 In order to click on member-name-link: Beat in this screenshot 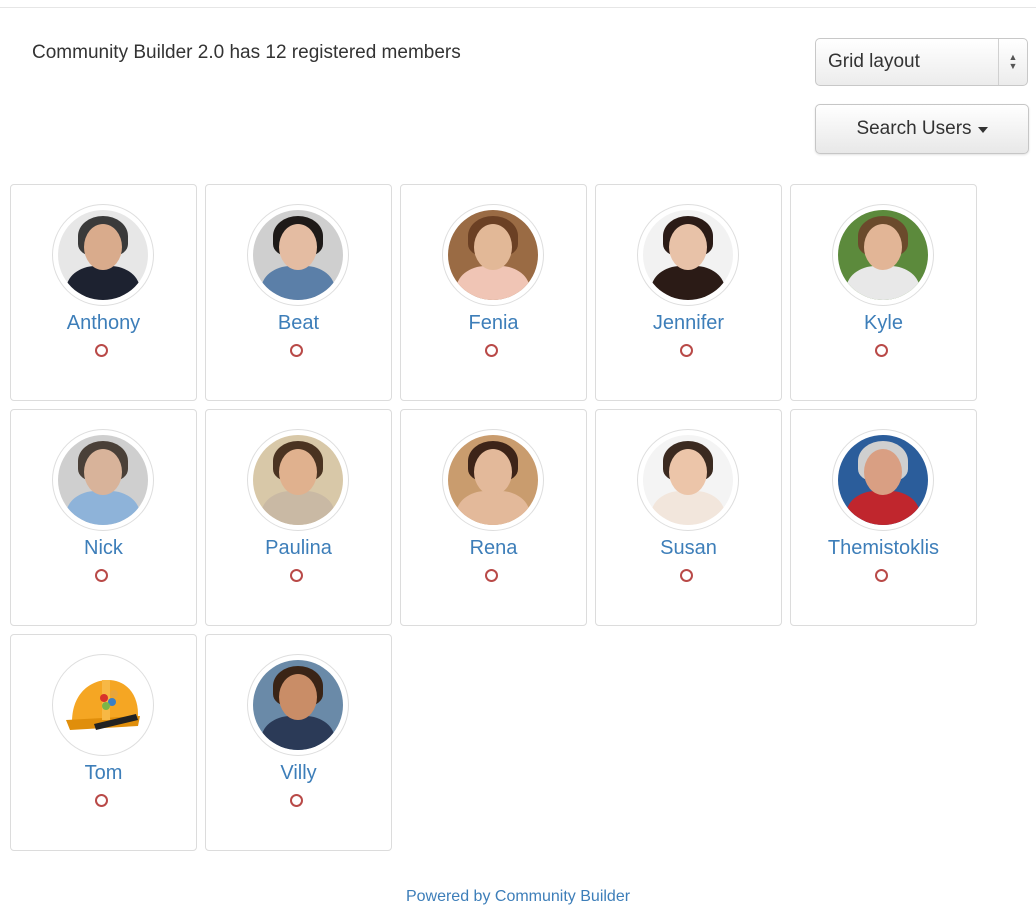, I will do `click(298, 323)`.